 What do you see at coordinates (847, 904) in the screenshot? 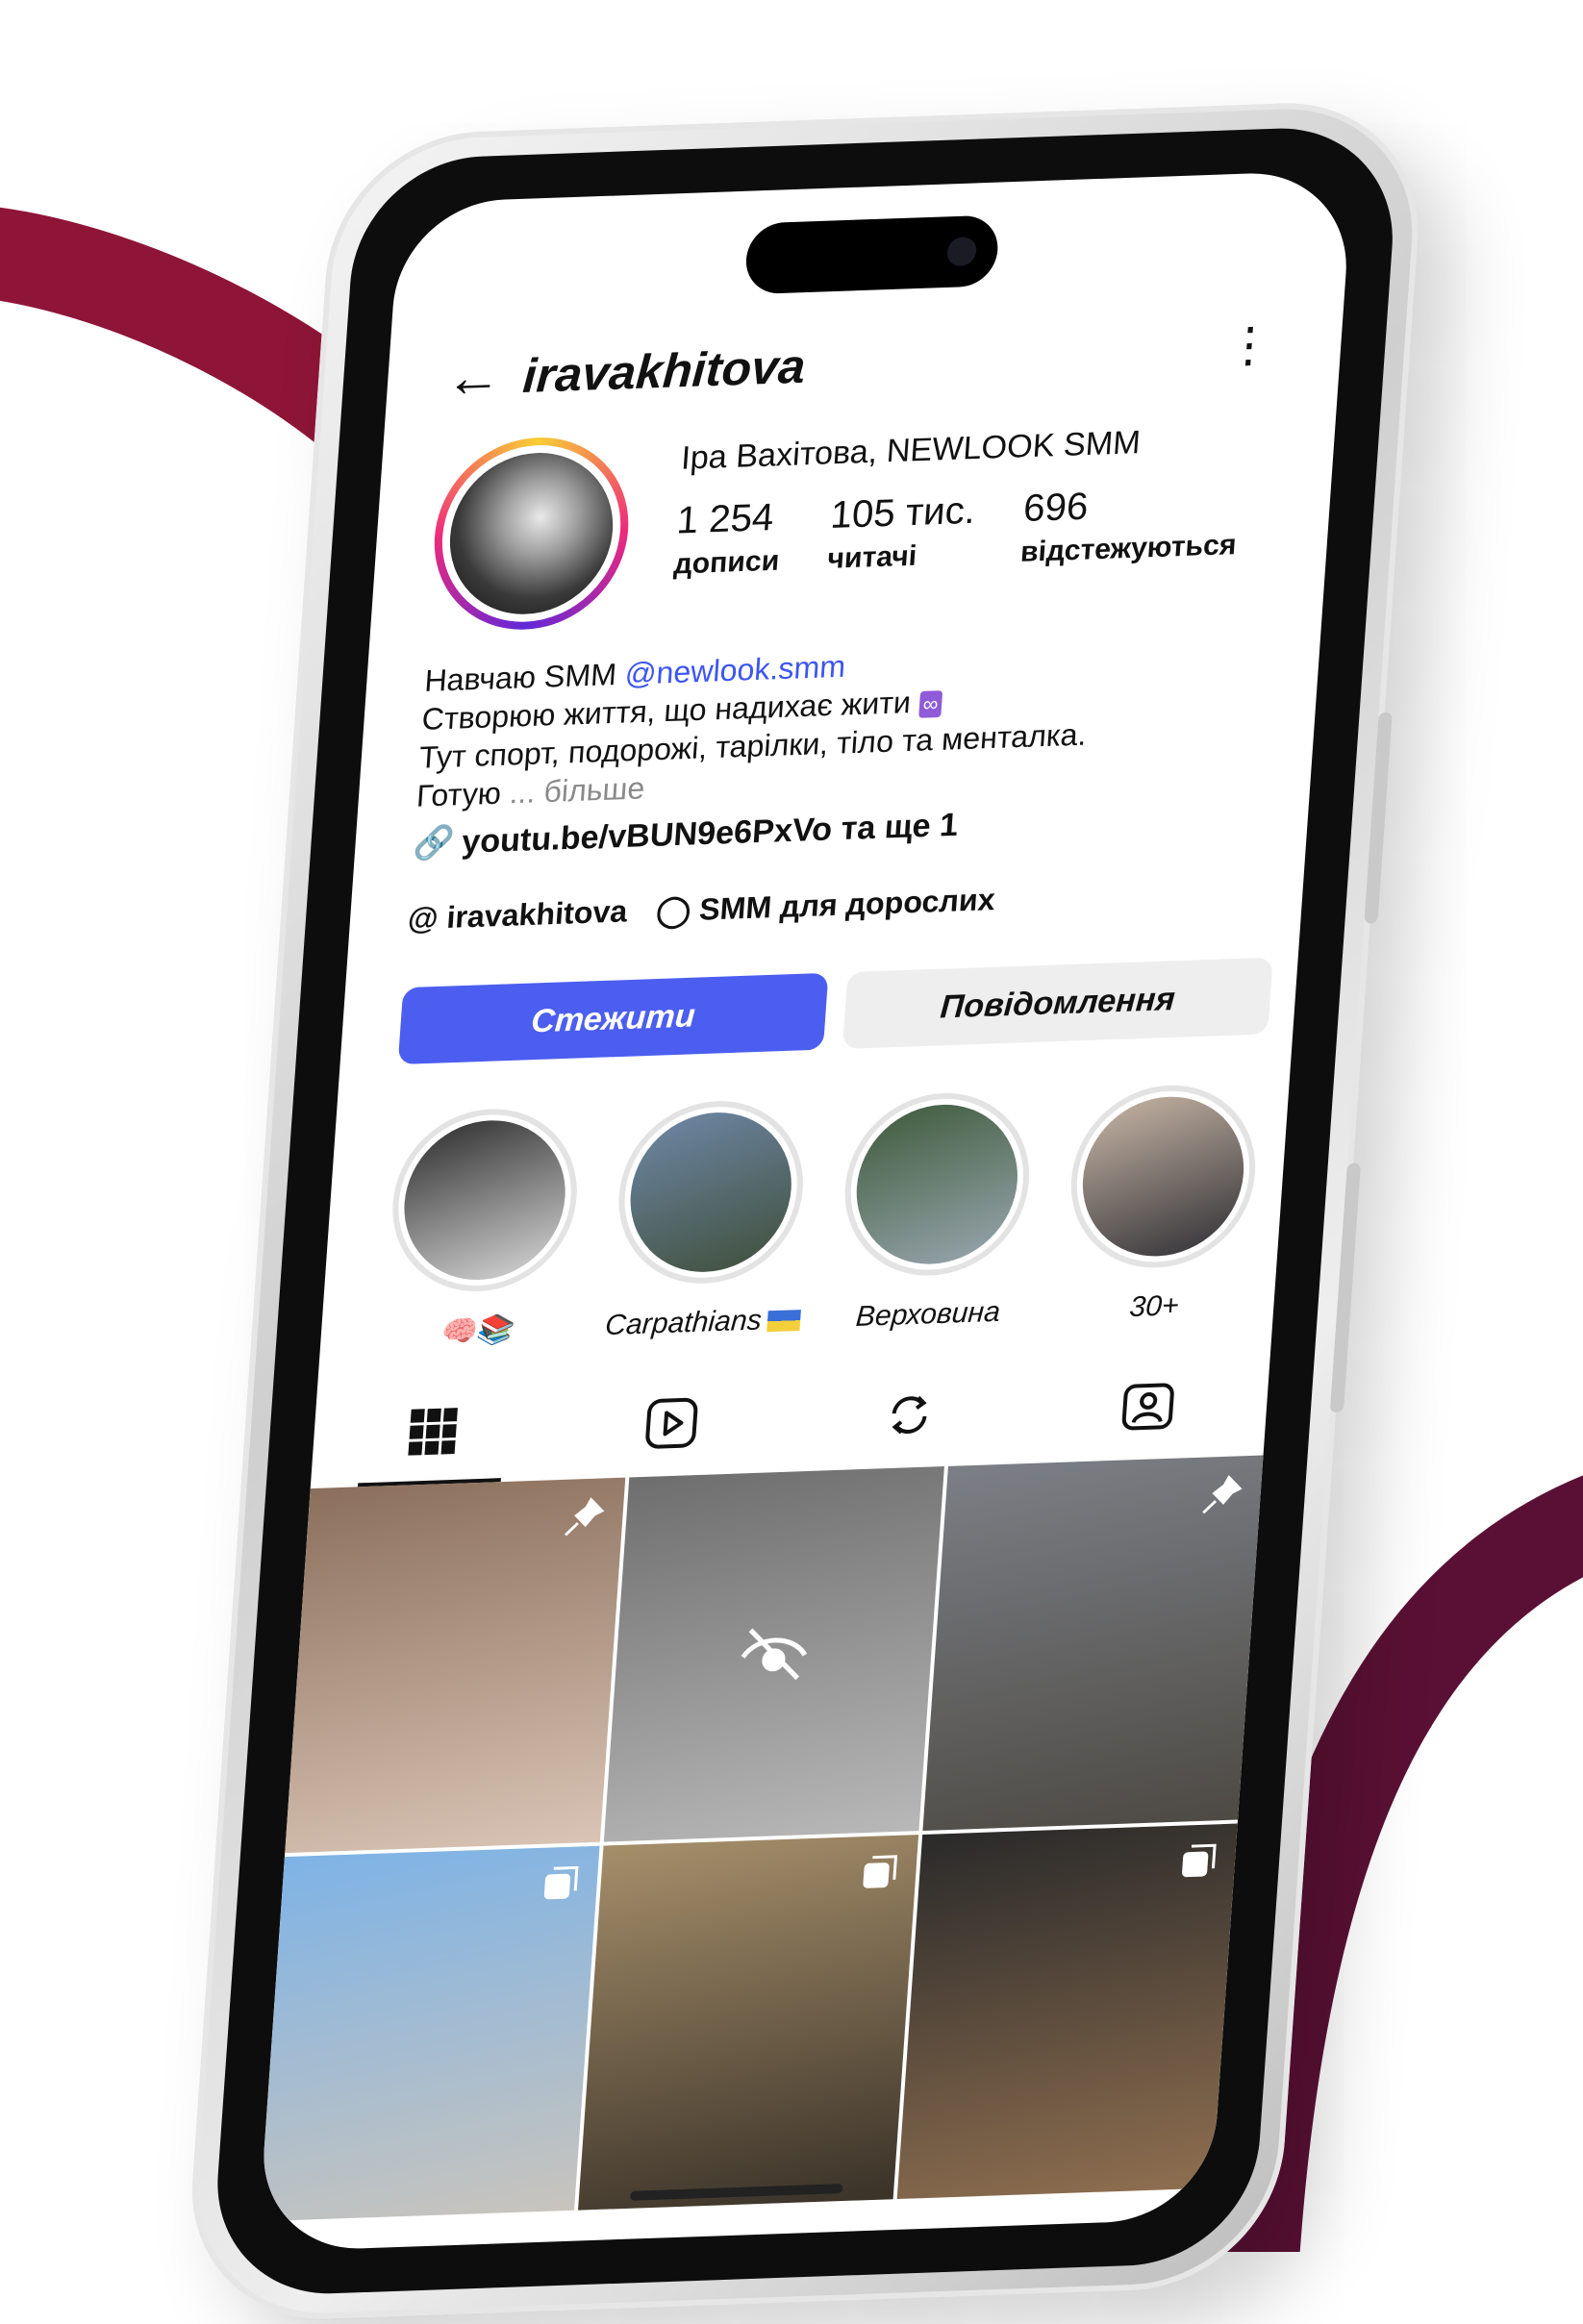
I see `threads-channel-name: SMM для дорослих` at bounding box center [847, 904].